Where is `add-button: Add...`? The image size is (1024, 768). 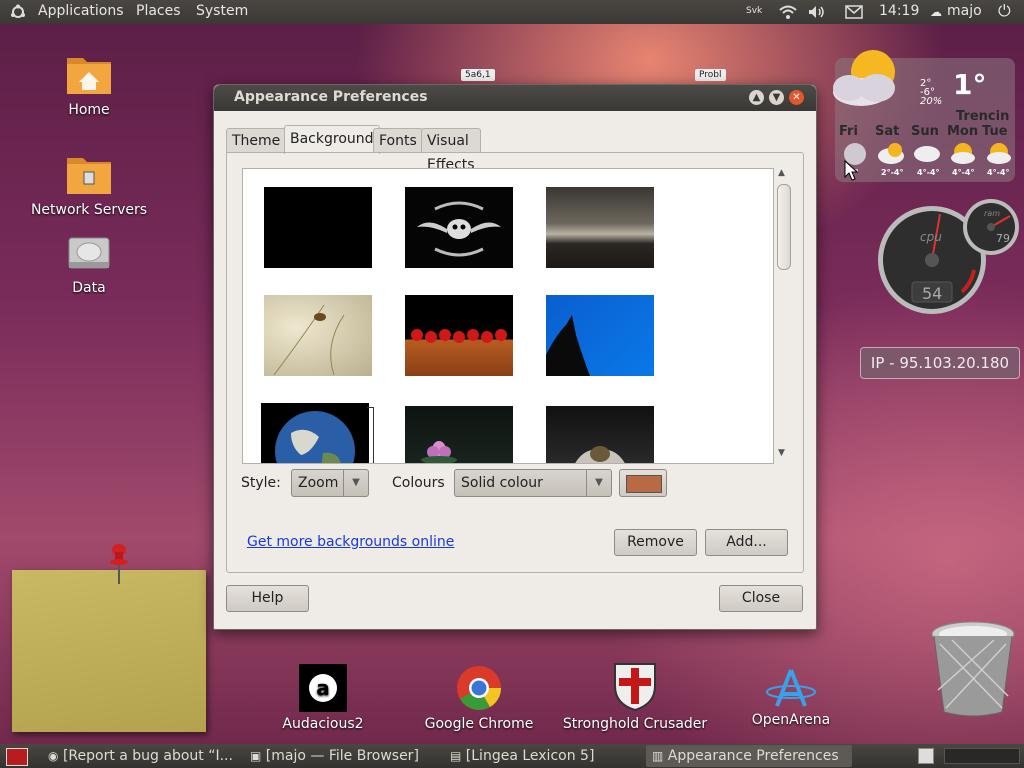 add-button: Add... is located at coordinates (746, 542).